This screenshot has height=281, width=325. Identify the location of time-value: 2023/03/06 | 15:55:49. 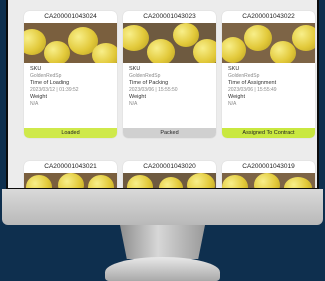
(252, 90).